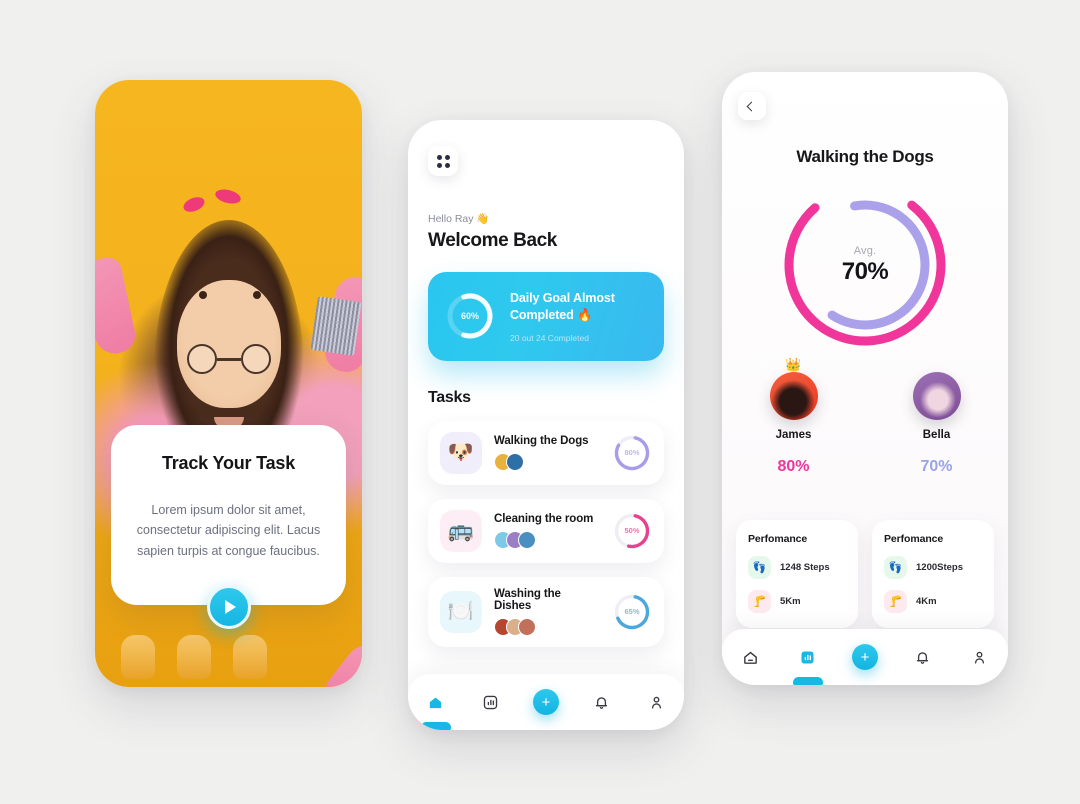 The image size is (1080, 804). Describe the element at coordinates (461, 611) in the screenshot. I see `task-emoji-icon: 🍽️` at that location.